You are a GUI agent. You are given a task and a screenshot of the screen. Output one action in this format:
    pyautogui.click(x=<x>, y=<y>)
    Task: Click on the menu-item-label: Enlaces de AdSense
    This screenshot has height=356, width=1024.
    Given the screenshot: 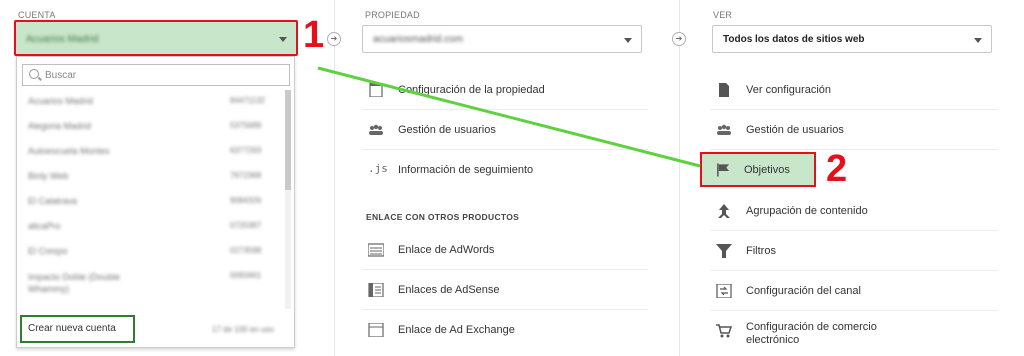 What is the action you would take?
    pyautogui.click(x=449, y=290)
    